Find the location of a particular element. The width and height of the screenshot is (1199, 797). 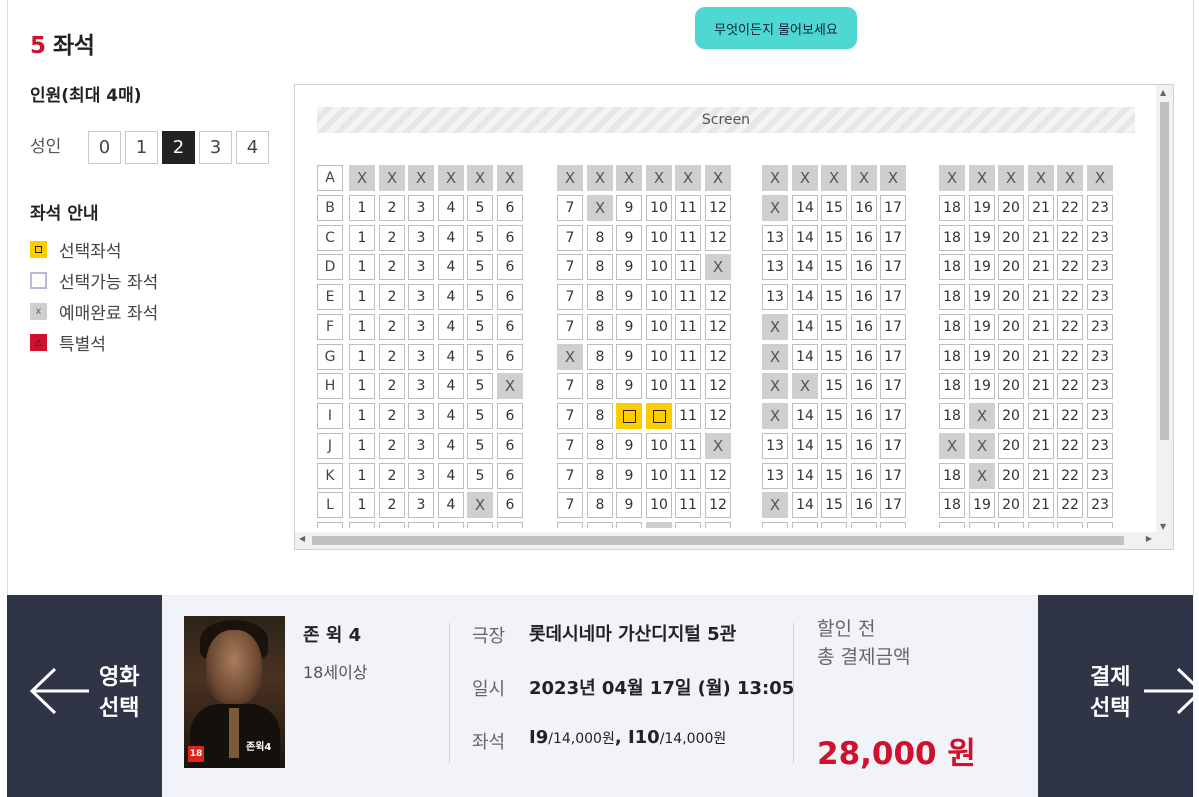

seat-B20: 20 is located at coordinates (1011, 208).